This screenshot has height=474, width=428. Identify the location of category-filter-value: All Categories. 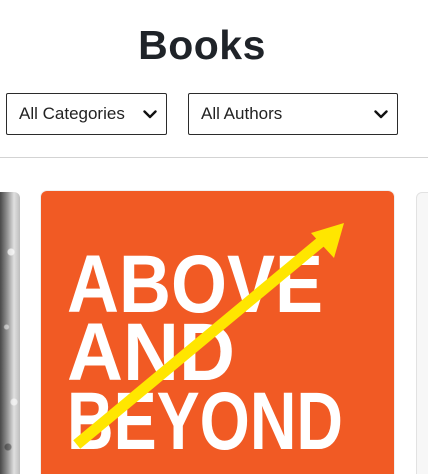
(72, 113).